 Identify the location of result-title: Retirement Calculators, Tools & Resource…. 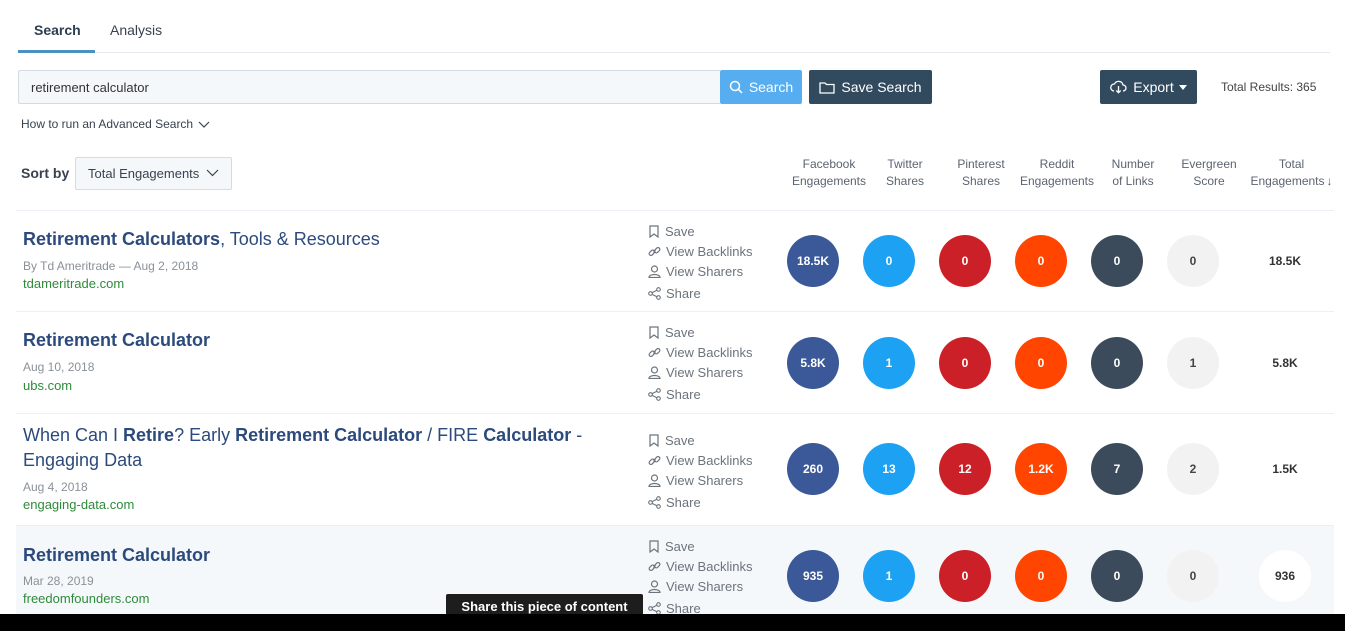
(318, 239).